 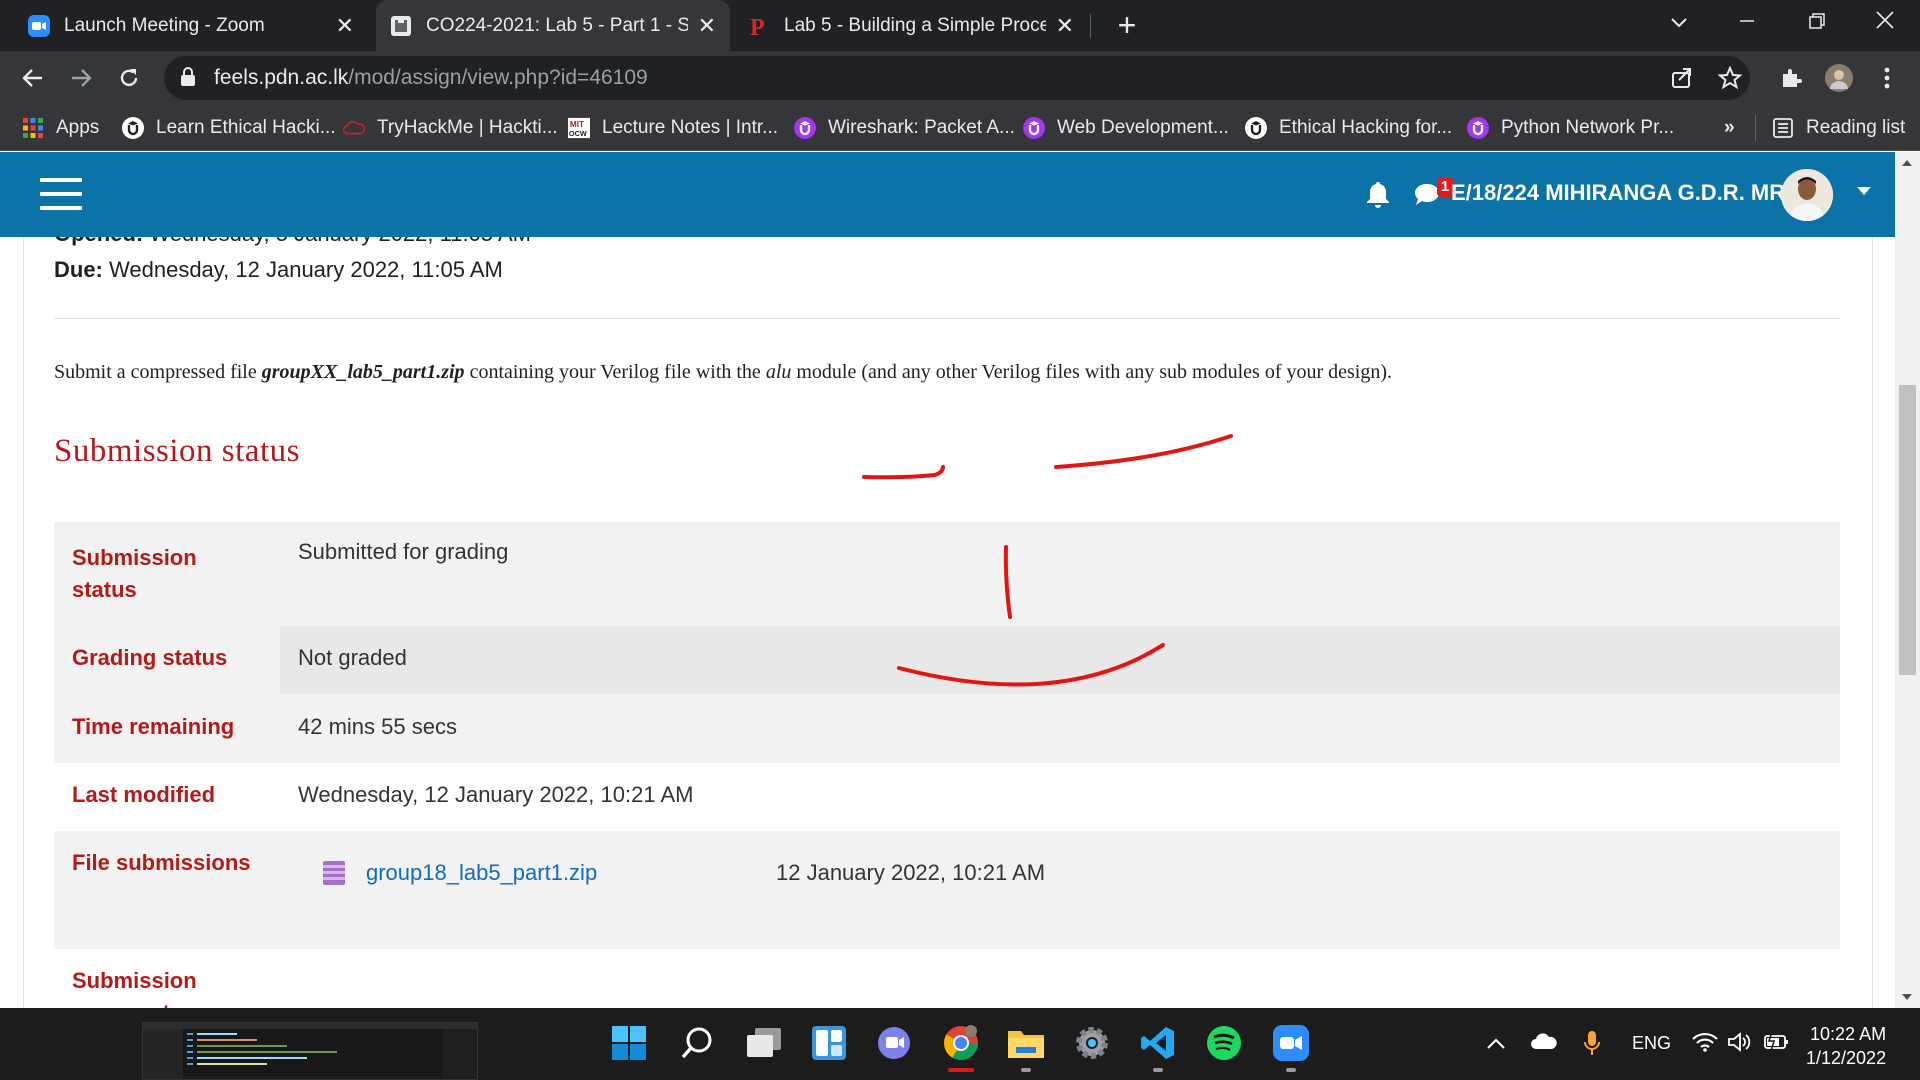 I want to click on widgets-icon, so click(x=829, y=1043).